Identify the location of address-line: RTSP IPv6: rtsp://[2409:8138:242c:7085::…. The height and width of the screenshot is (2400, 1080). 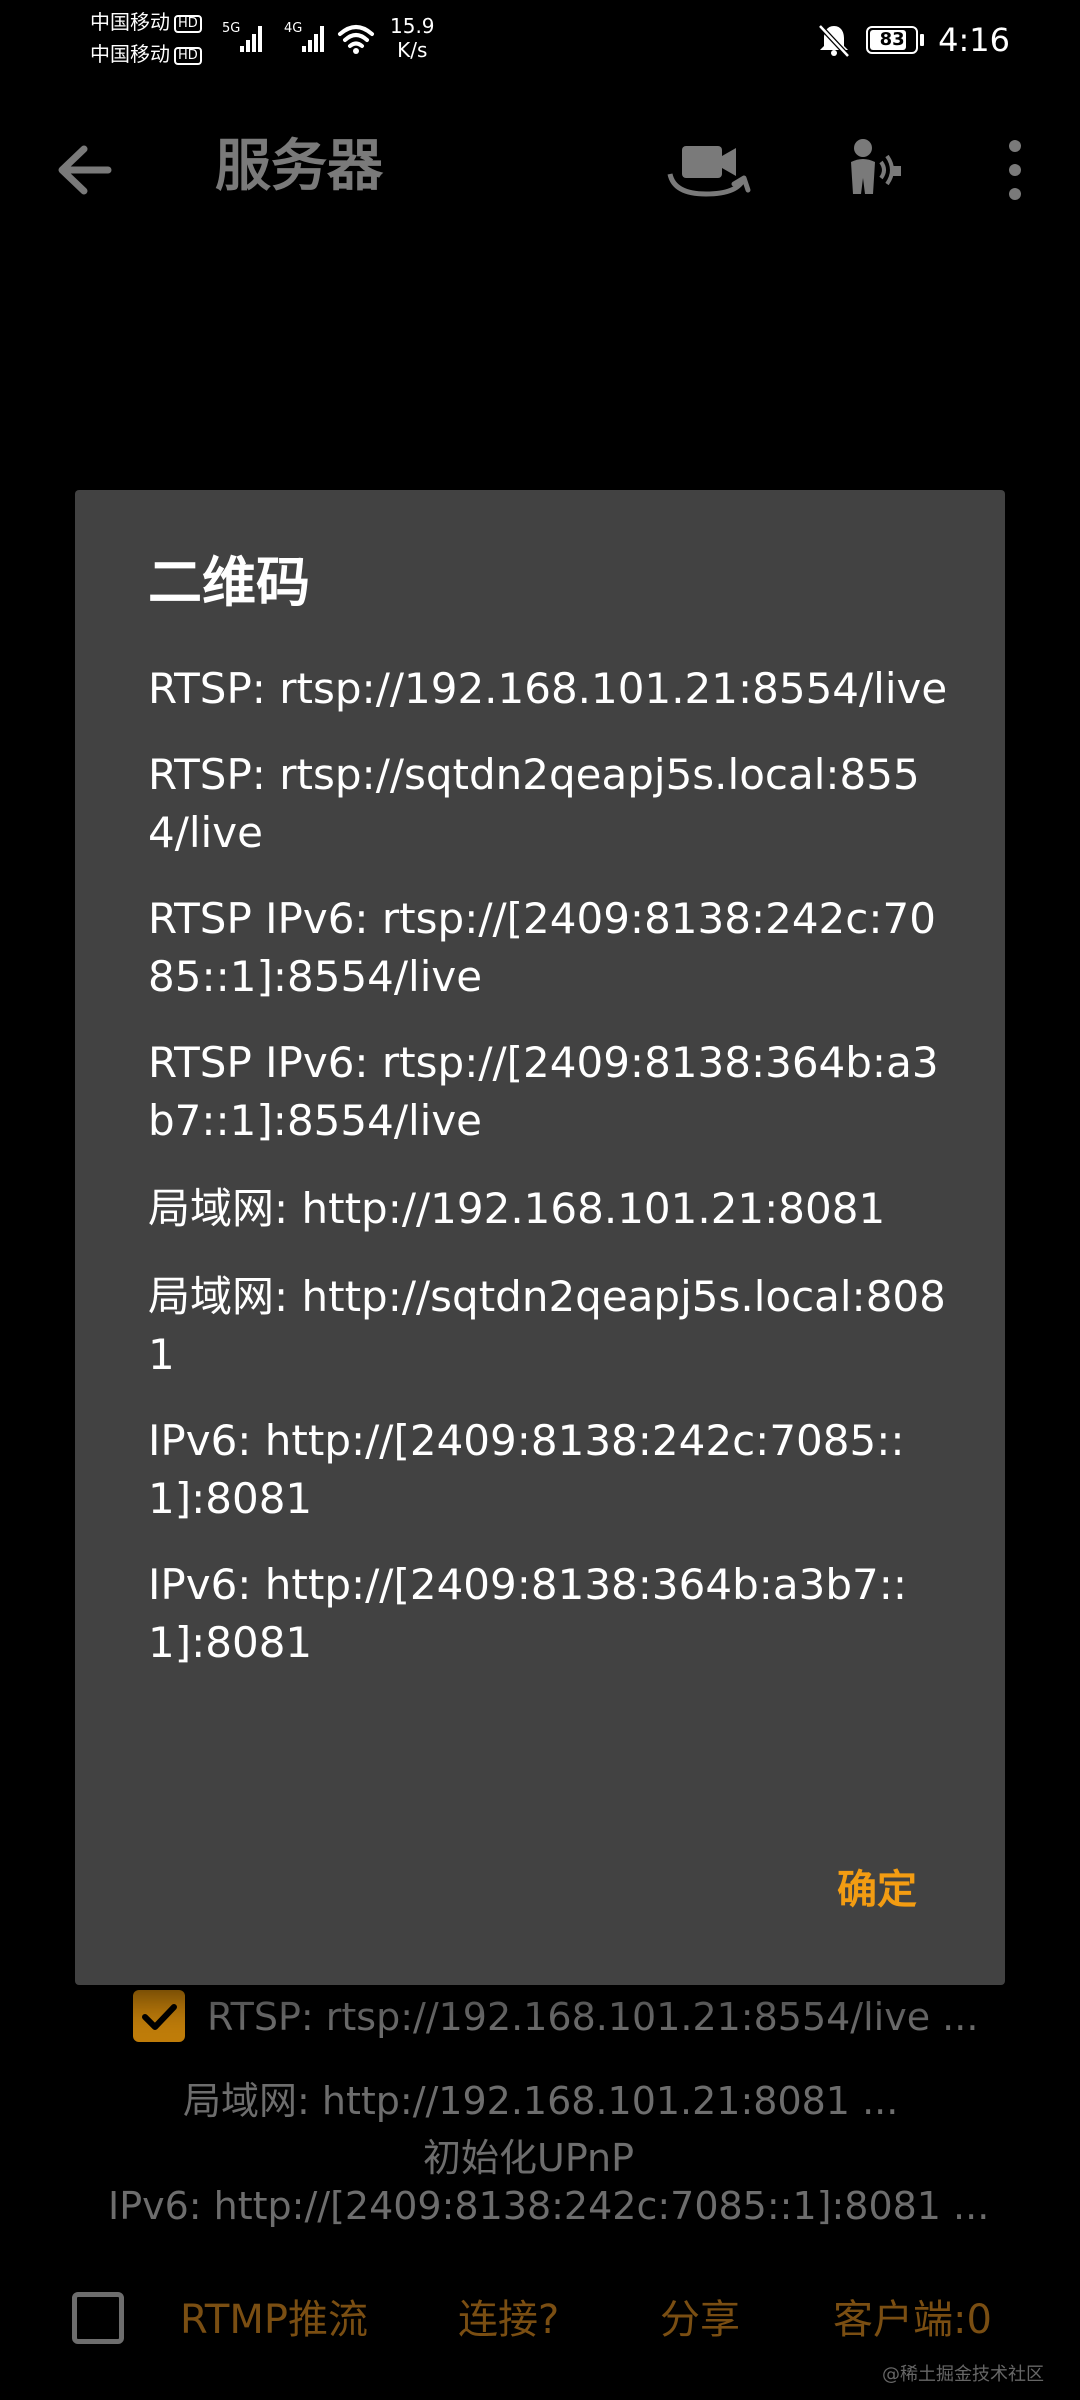
(548, 948).